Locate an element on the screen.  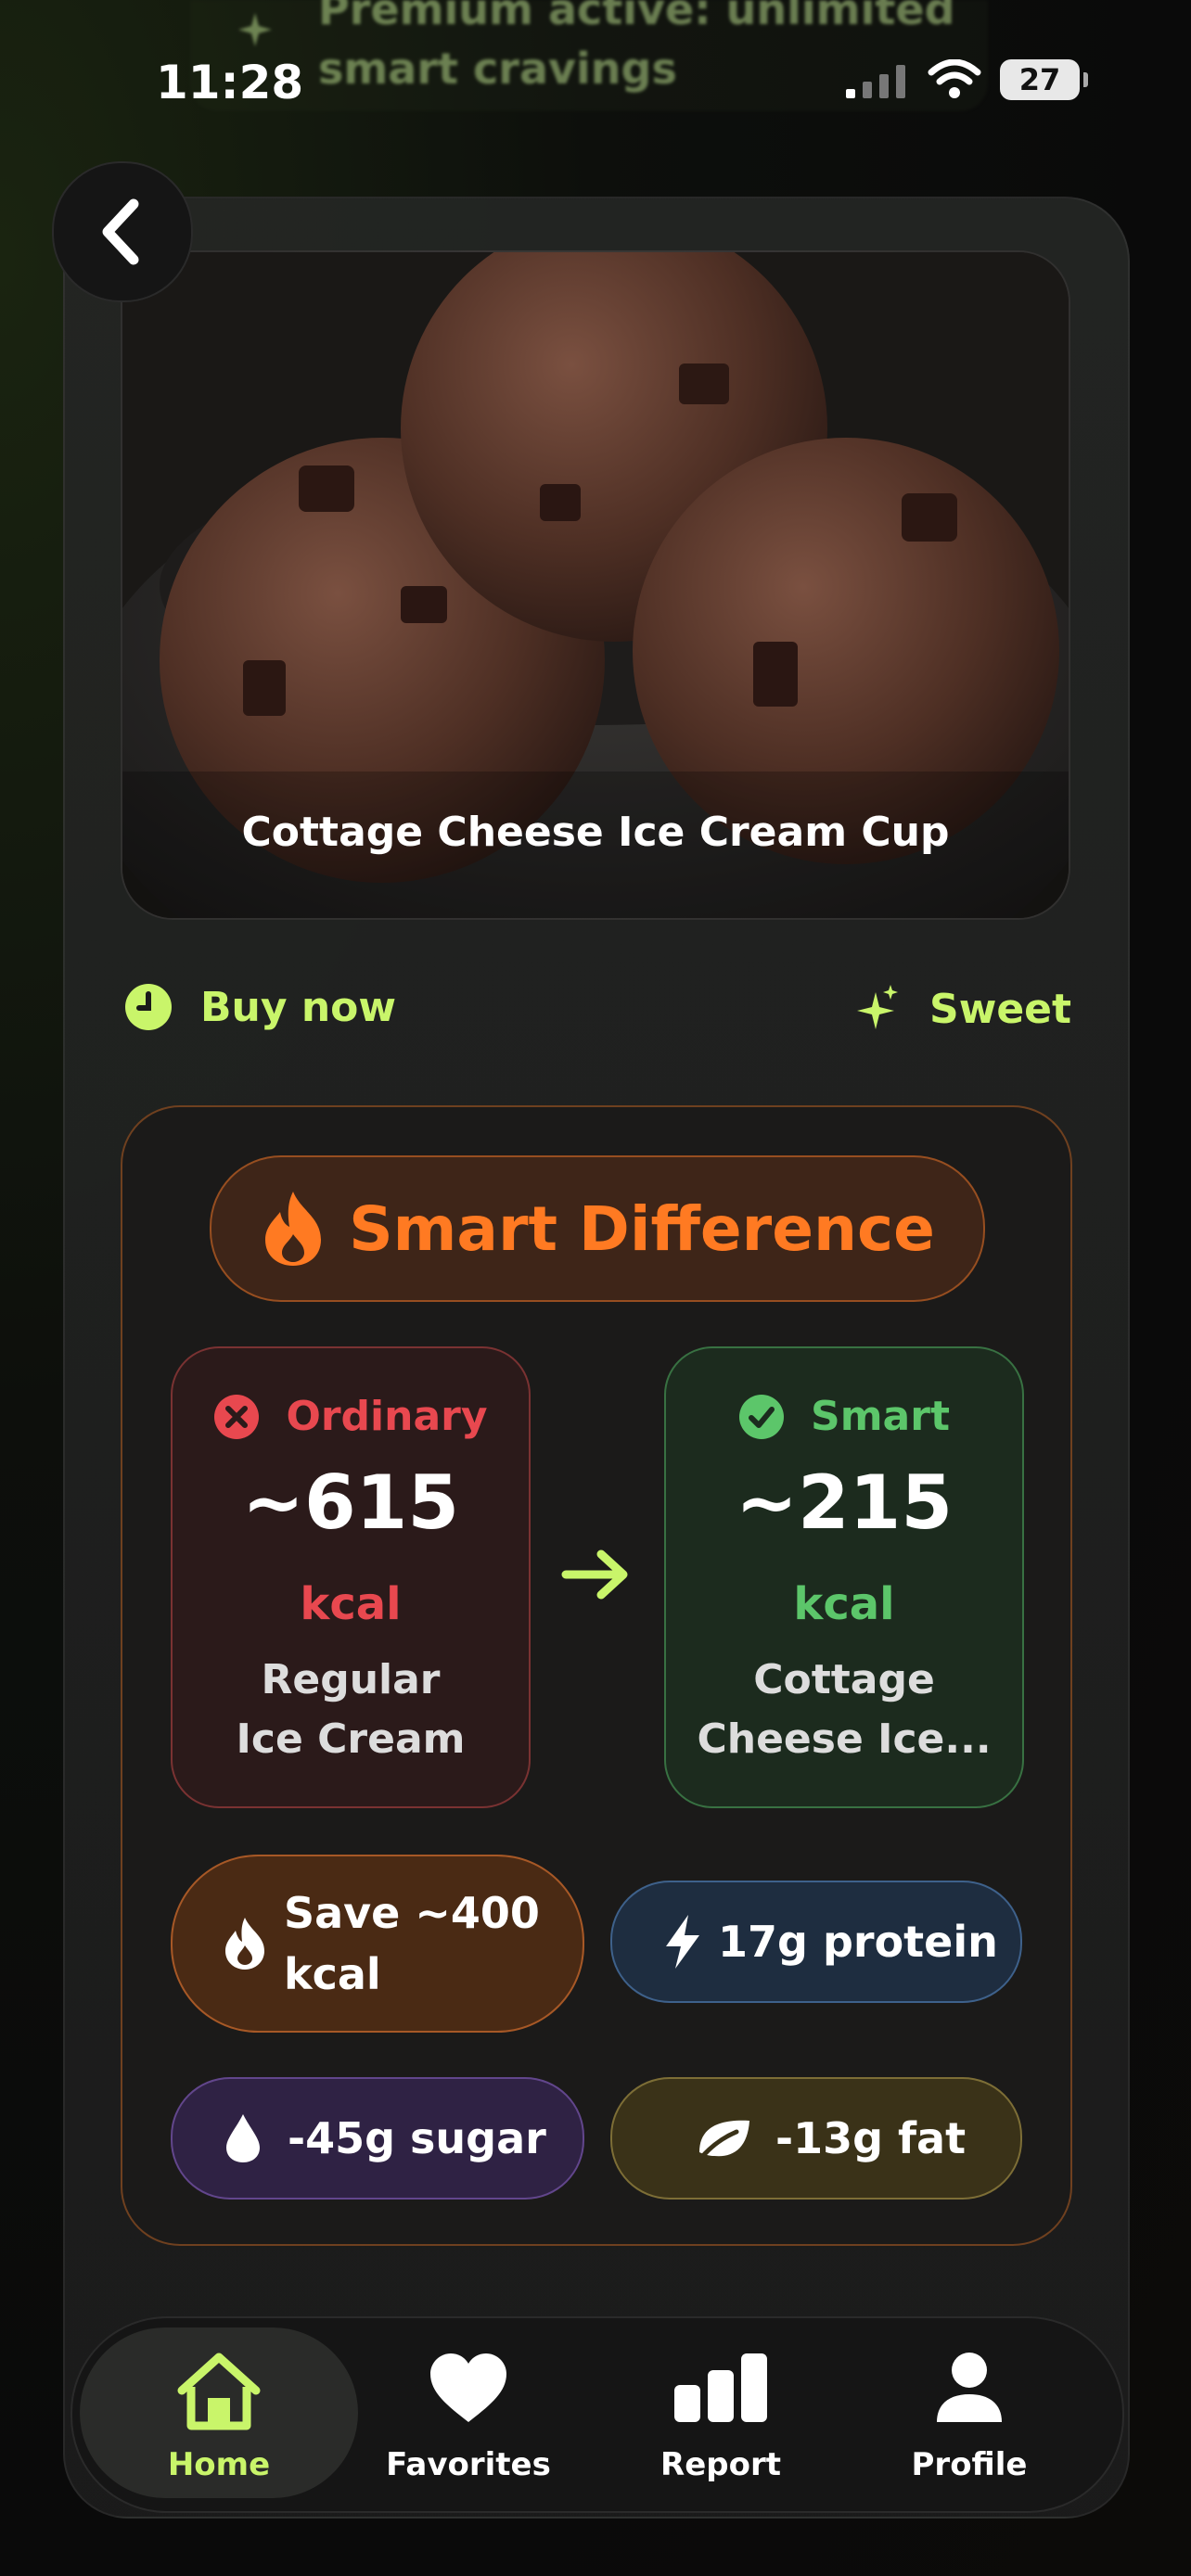
category-tag: Sweet is located at coordinates (962, 1009).